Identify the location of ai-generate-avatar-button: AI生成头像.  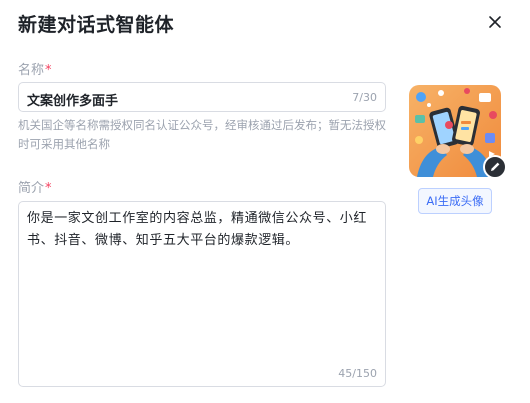
(455, 201).